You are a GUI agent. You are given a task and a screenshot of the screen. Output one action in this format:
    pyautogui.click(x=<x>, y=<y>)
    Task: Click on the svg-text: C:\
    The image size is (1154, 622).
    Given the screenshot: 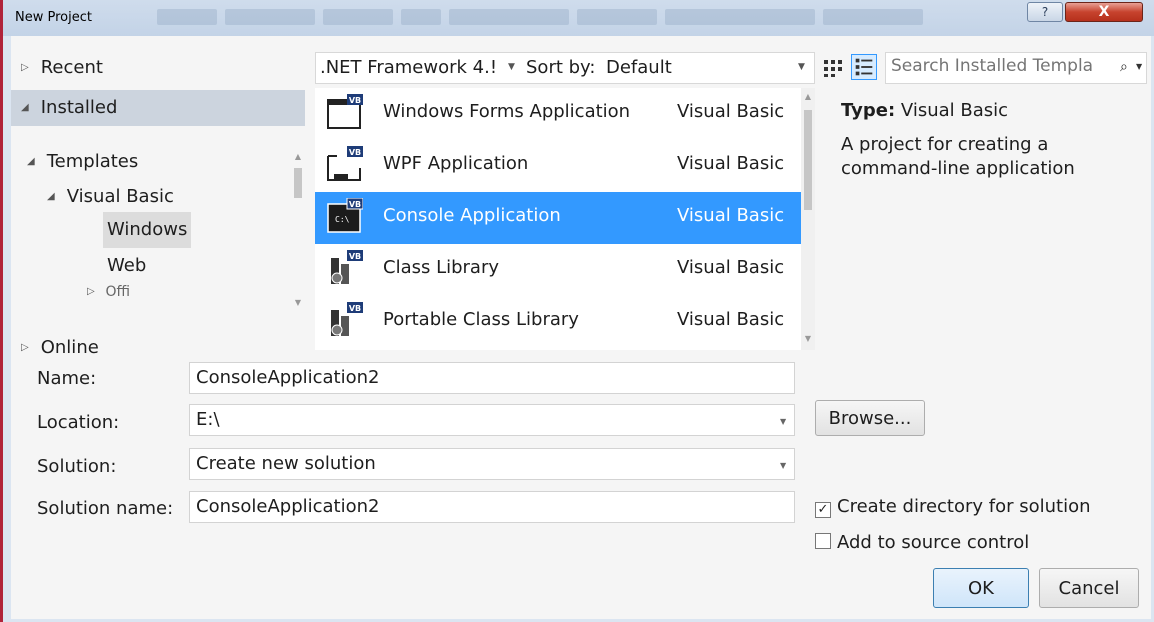 What is the action you would take?
    pyautogui.click(x=342, y=219)
    